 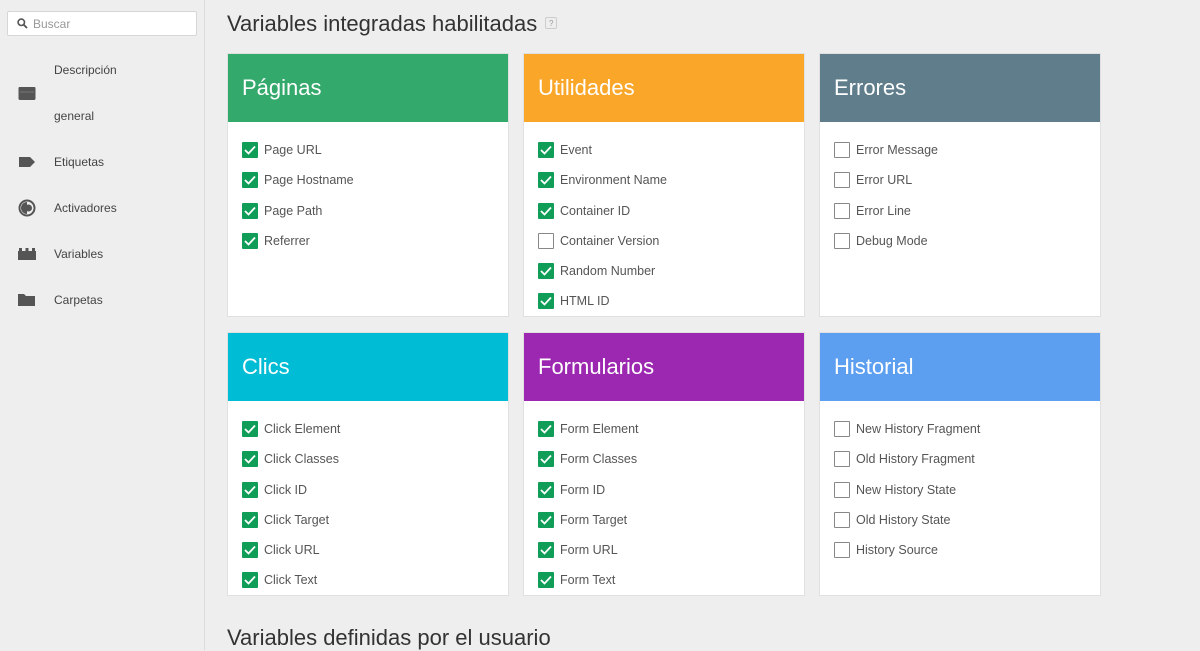 What do you see at coordinates (664, 429) in the screenshot?
I see `variable-row: Form Element` at bounding box center [664, 429].